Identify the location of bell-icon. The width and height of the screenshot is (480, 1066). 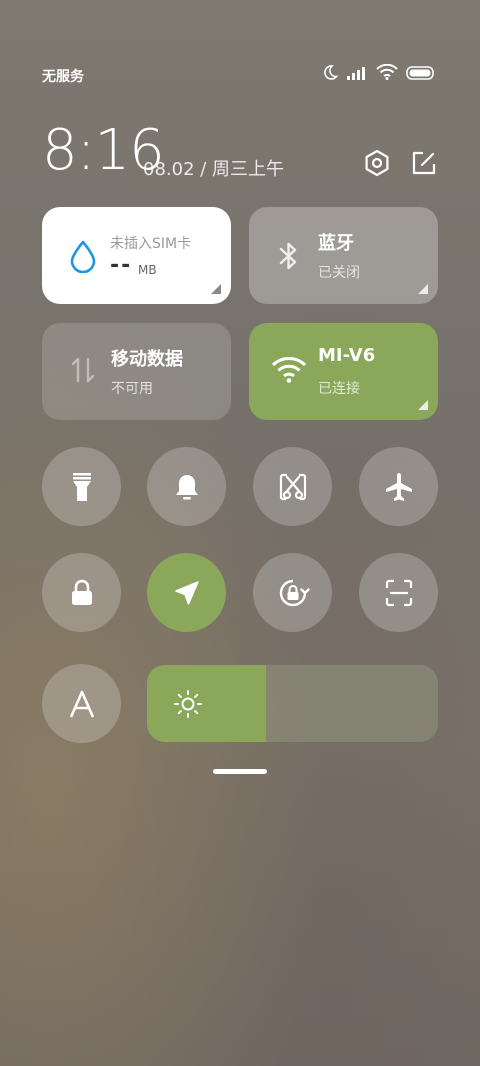
(187, 487).